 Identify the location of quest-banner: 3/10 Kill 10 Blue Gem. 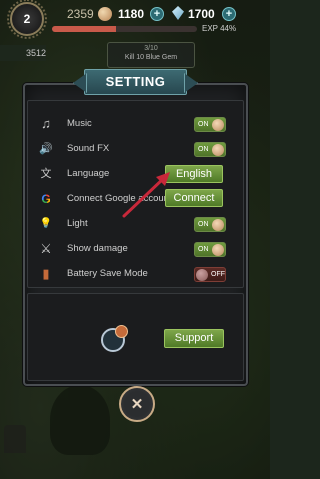
(151, 55).